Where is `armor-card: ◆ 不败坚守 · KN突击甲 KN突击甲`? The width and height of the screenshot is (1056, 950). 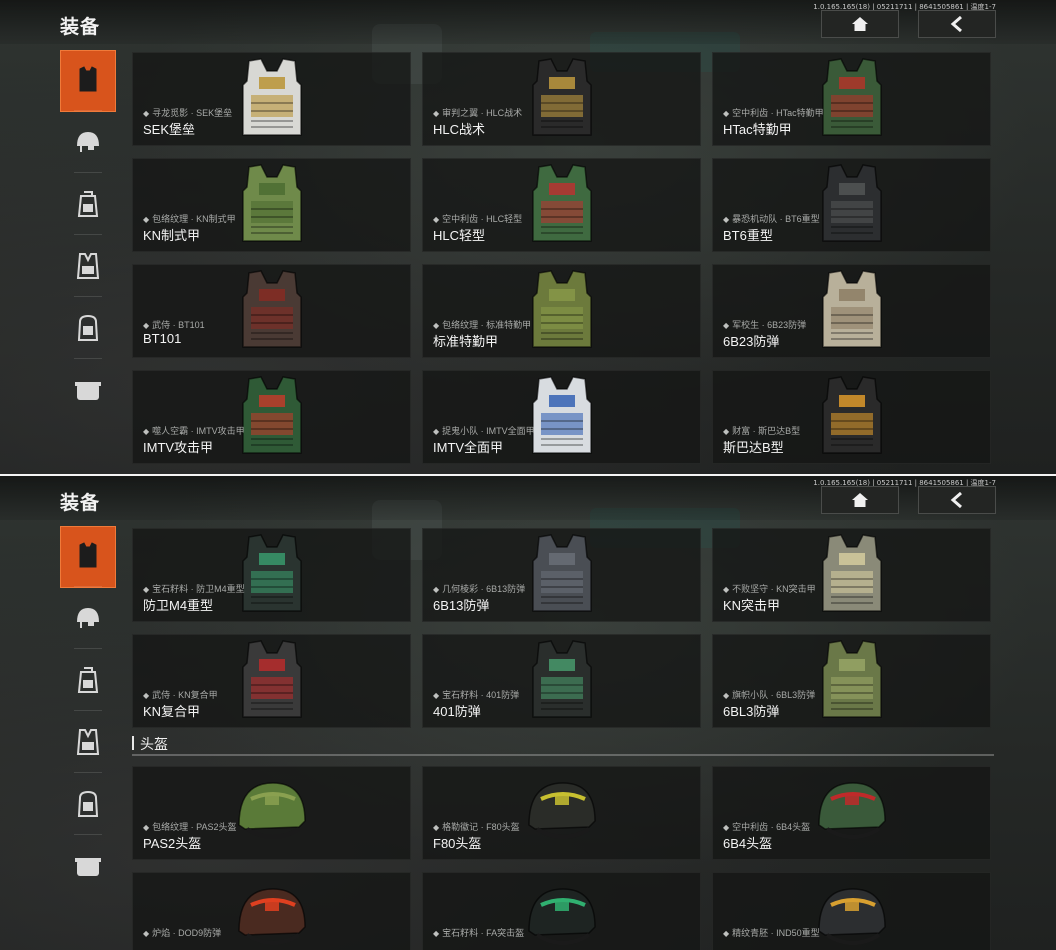
armor-card: ◆ 不败坚守 · KN突击甲 KN突击甲 is located at coordinates (851, 575).